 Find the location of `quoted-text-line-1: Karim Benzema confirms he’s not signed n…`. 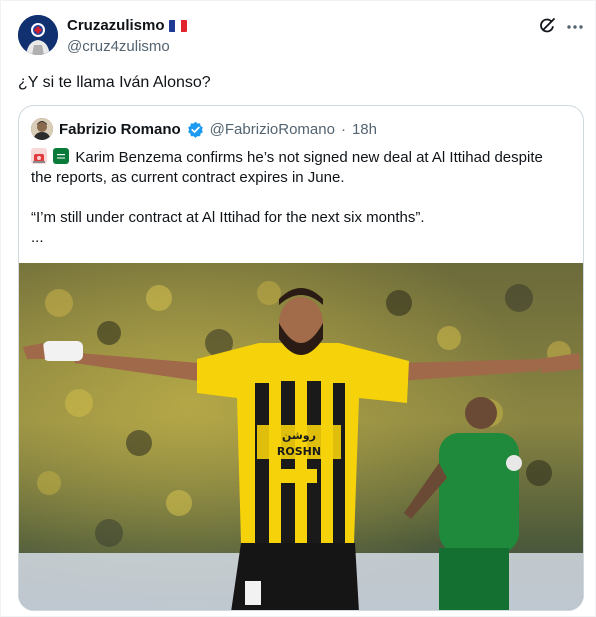

quoted-text-line-1: Karim Benzema confirms he’s not signed n… is located at coordinates (309, 157).